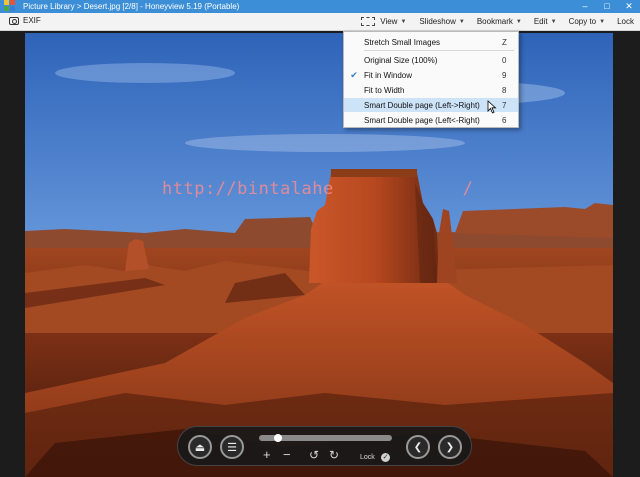 Image resolution: width=640 pixels, height=477 pixels. What do you see at coordinates (277, 438) in the screenshot?
I see `page-slider-thumb` at bounding box center [277, 438].